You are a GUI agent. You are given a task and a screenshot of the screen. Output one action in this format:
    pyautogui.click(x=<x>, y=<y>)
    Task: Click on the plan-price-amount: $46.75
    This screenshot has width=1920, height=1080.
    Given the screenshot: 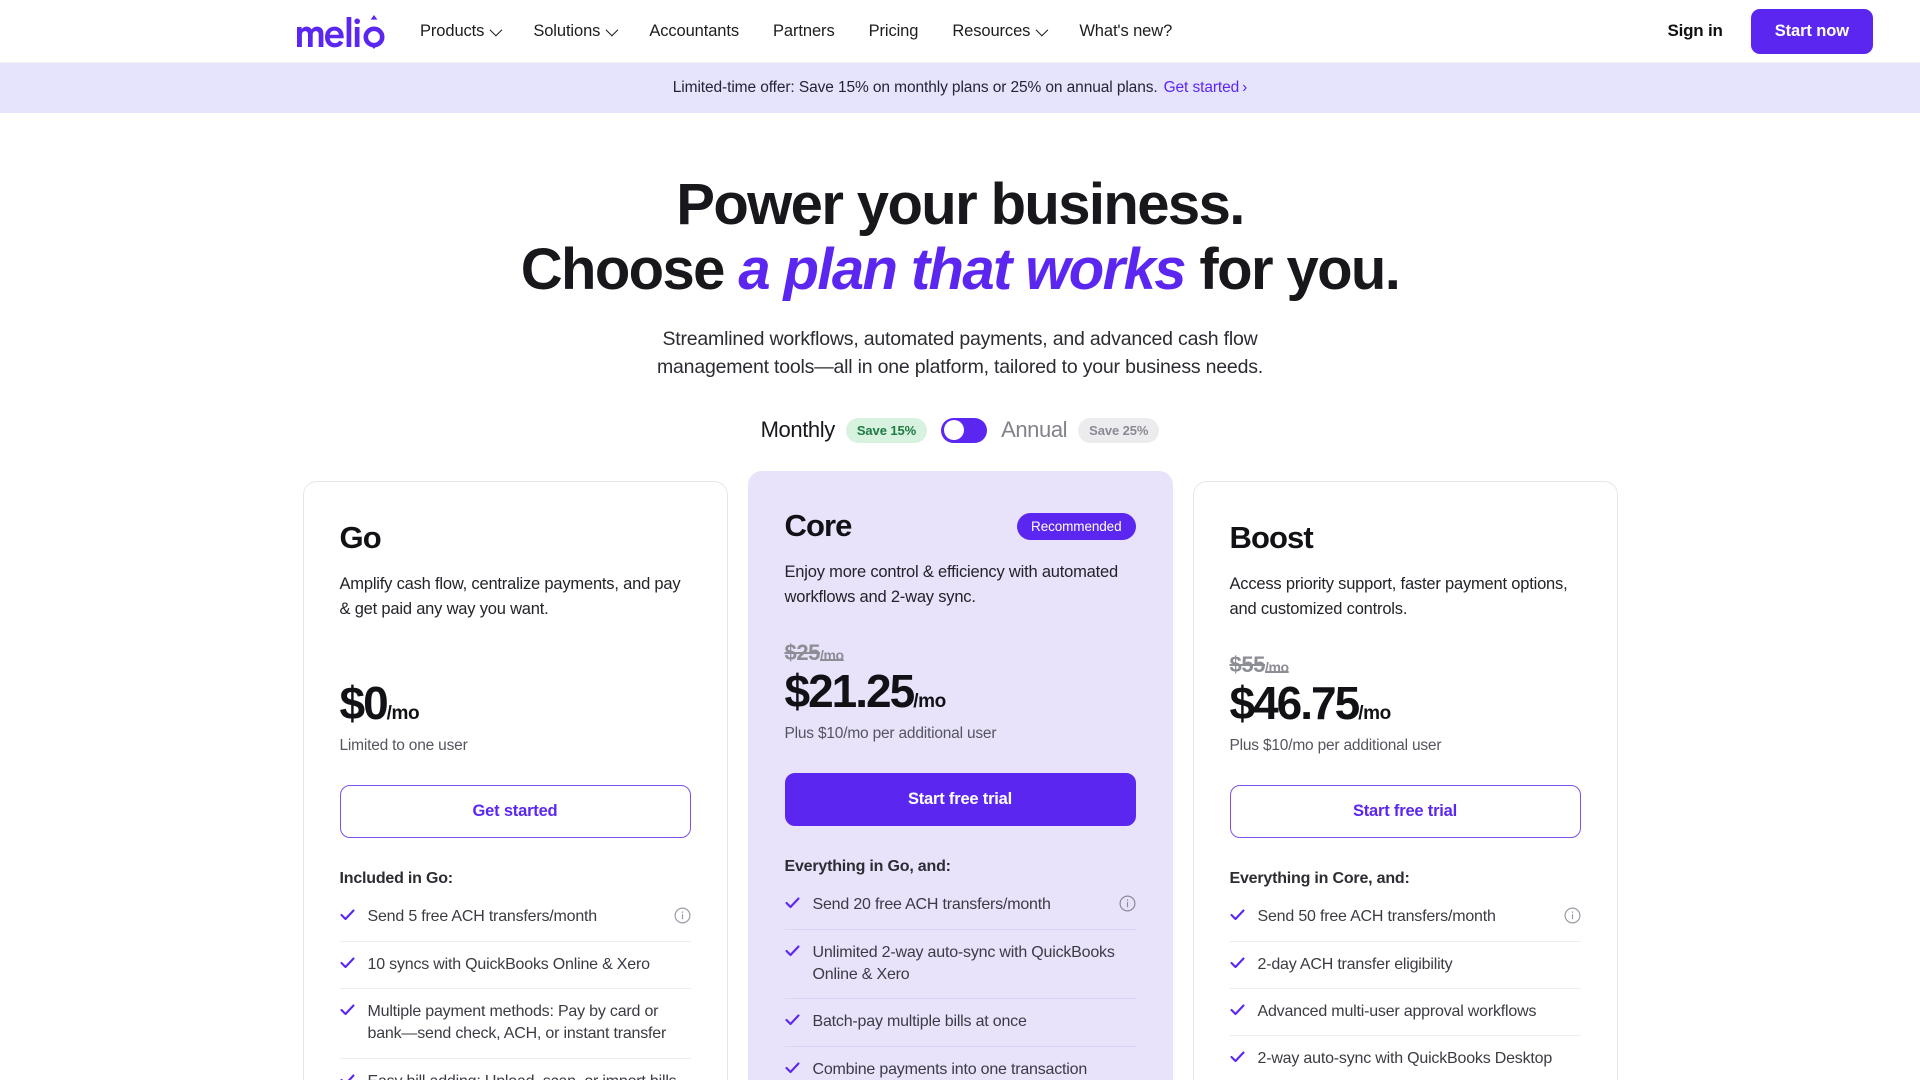 What is the action you would take?
    pyautogui.click(x=1295, y=703)
    